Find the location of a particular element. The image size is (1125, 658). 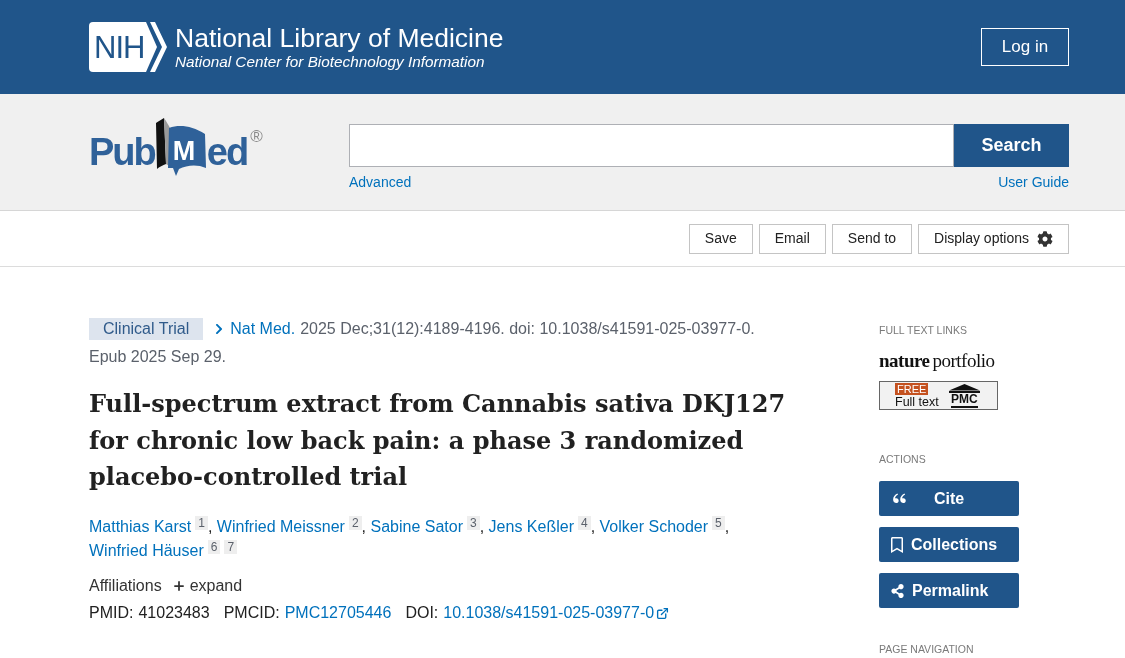

author-link: Jens Keßler is located at coordinates (531, 526).